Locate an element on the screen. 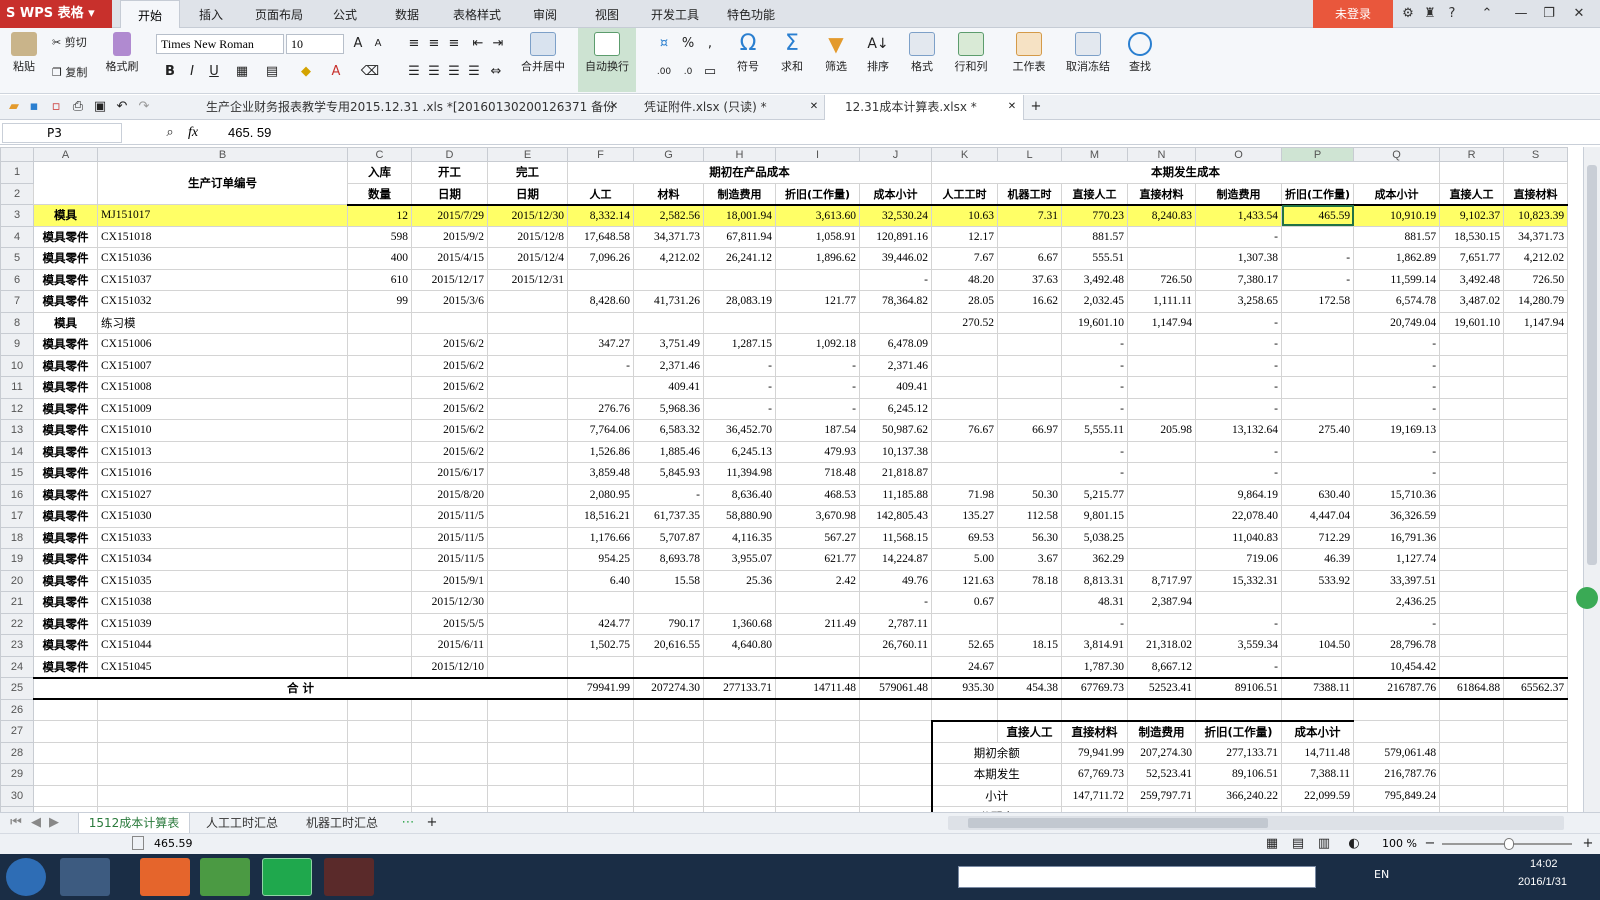 Image resolution: width=1600 pixels, height=900 pixels. percent-button: % is located at coordinates (688, 44).